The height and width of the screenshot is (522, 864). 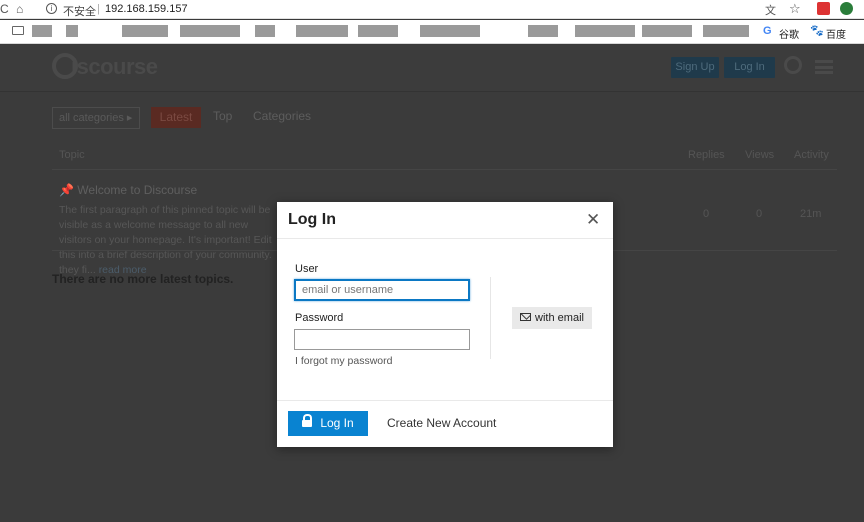 I want to click on login-with-email-button: with email, so click(x=552, y=318).